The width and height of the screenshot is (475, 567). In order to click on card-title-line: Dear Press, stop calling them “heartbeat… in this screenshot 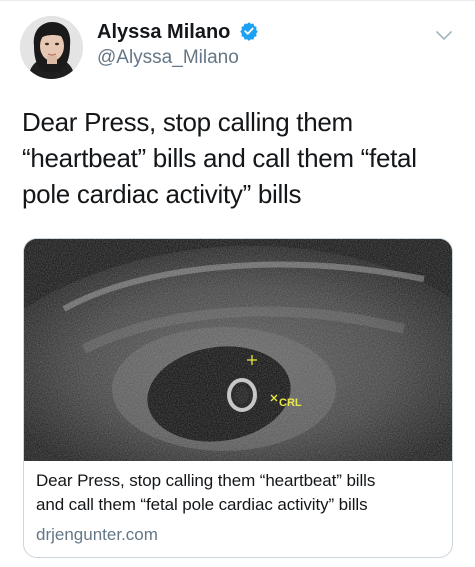, I will do `click(206, 480)`.